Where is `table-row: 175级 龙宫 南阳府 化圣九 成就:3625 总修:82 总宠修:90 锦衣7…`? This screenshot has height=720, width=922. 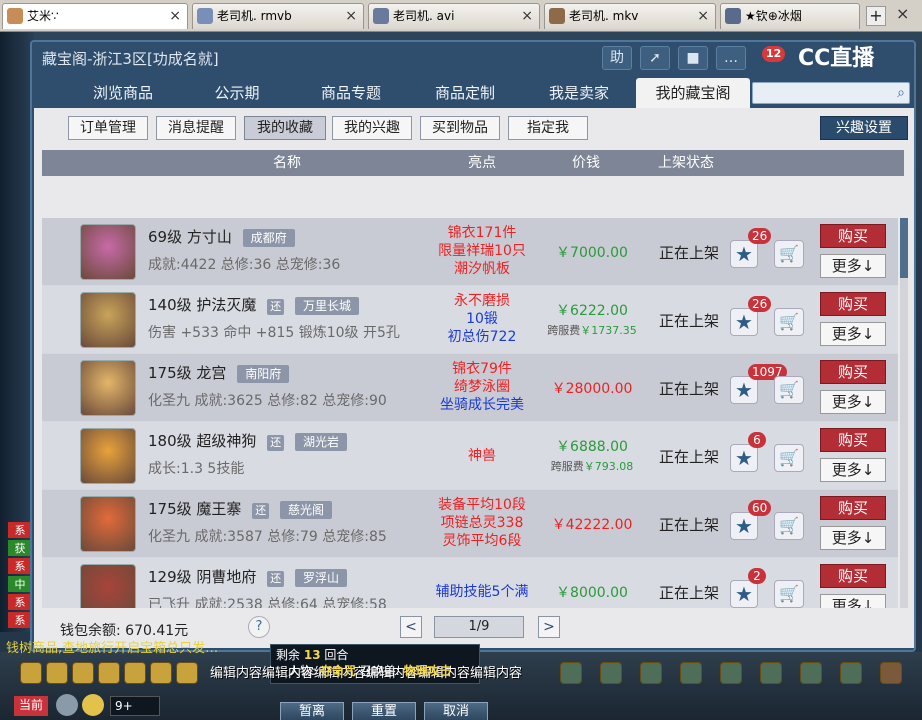 table-row: 175级 龙宫 南阳府 化圣九 成就:3625 总修:82 总宠修:90 锦衣7… is located at coordinates (470, 388).